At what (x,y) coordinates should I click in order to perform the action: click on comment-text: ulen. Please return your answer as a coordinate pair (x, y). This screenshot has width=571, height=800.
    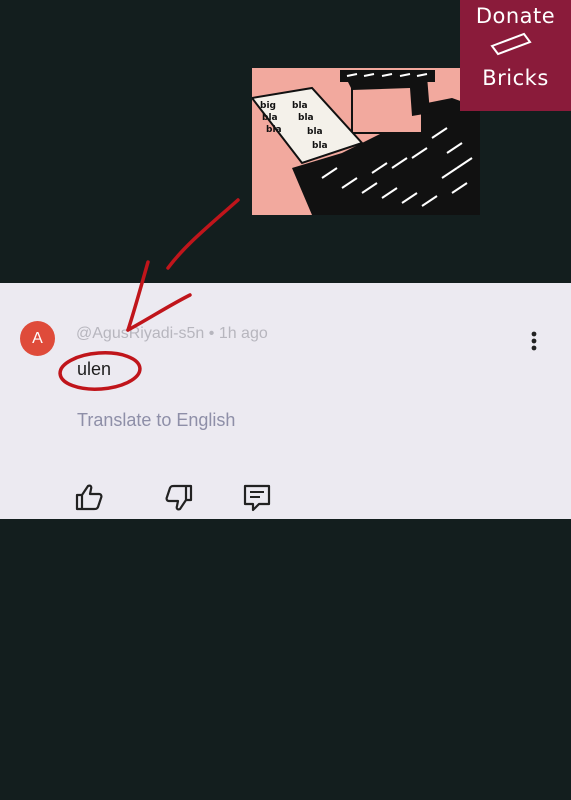
    Looking at the image, I should click on (94, 369).